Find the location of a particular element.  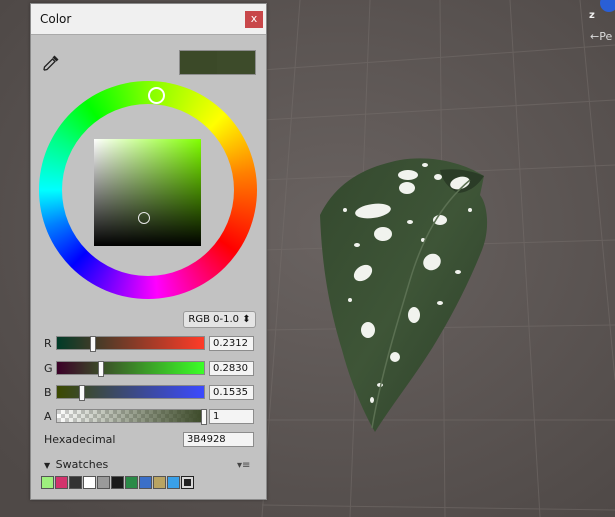

slider-b-thumb is located at coordinates (82, 393).